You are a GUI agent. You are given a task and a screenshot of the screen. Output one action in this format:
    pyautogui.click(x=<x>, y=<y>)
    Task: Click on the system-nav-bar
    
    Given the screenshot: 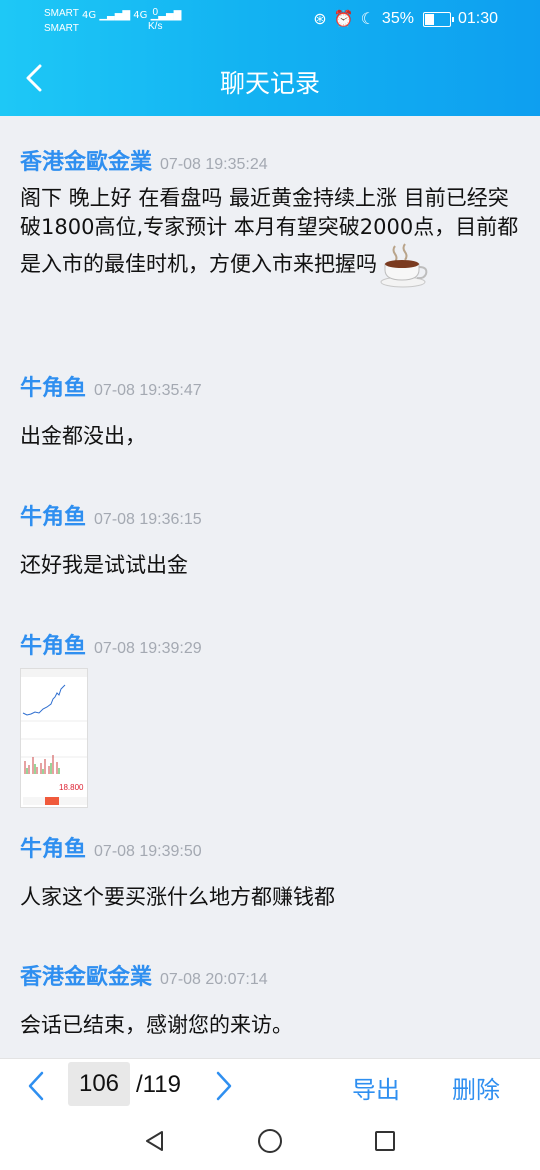 What is the action you would take?
    pyautogui.click(x=270, y=1141)
    